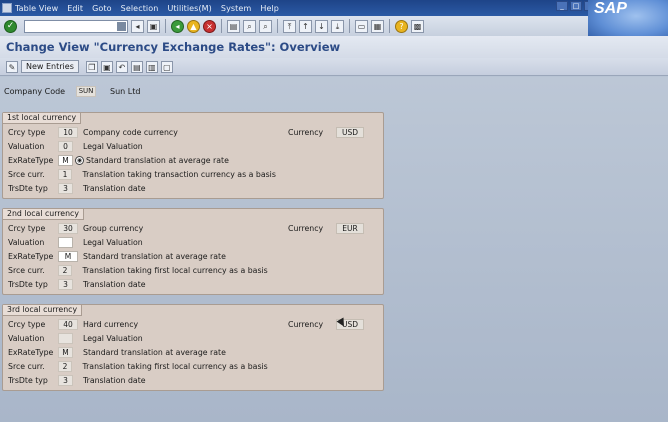 This screenshot has width=668, height=422. What do you see at coordinates (140, 8) in the screenshot?
I see `menu-selection: Selection` at bounding box center [140, 8].